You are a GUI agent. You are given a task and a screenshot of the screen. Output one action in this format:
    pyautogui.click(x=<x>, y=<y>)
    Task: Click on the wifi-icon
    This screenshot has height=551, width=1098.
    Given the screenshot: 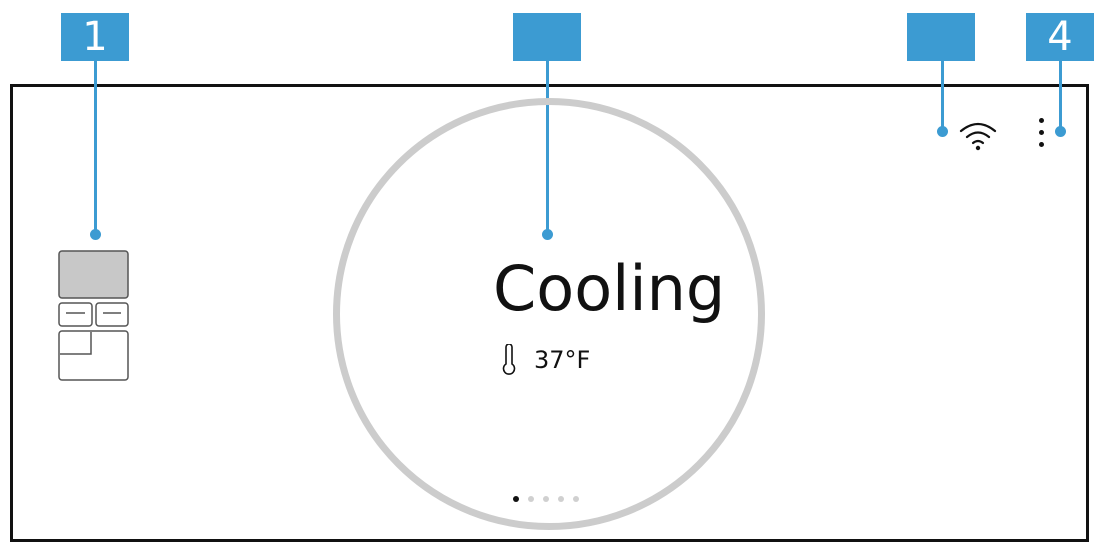 What is the action you would take?
    pyautogui.click(x=978, y=136)
    